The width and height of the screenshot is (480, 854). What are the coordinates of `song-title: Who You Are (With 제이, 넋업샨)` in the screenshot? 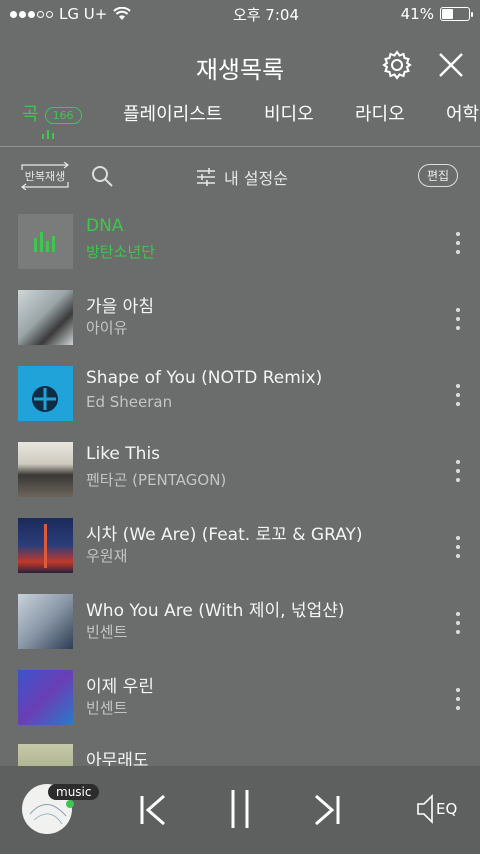 It's located at (215, 611).